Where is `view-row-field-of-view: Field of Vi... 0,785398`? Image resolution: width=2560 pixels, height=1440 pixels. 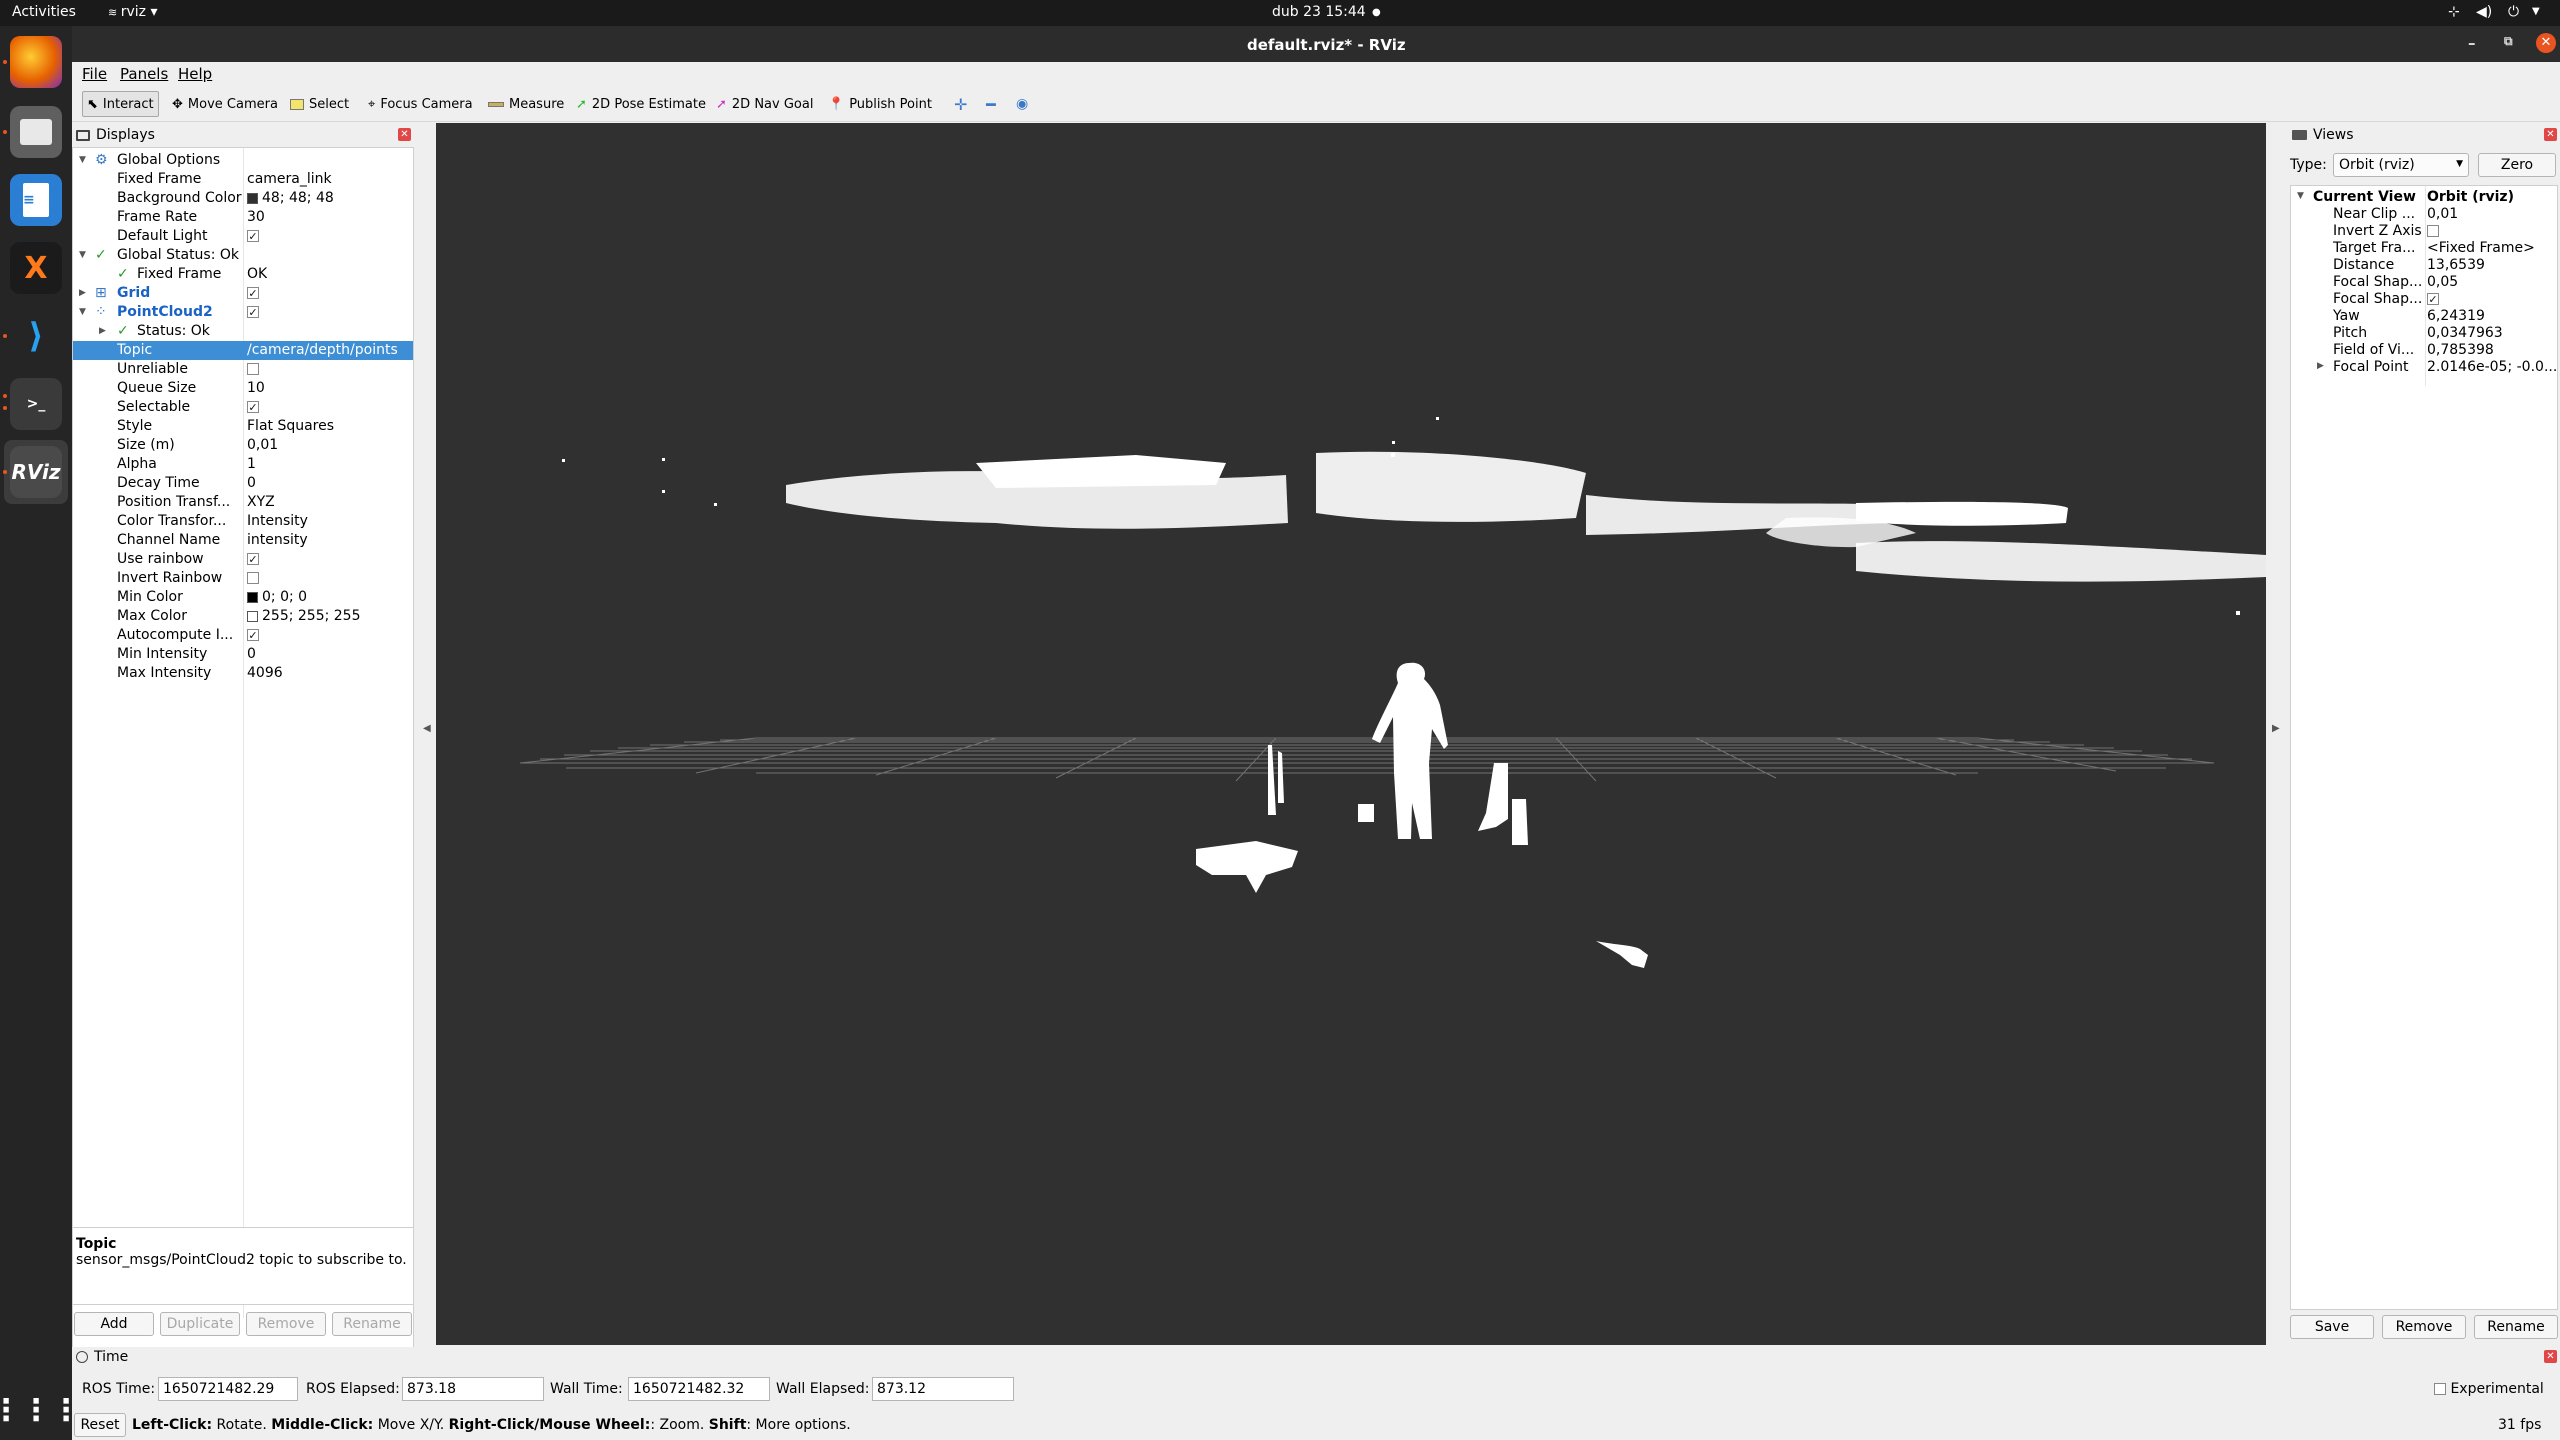
view-row-field-of-view: Field of Vi... 0,785398 is located at coordinates (2424, 349).